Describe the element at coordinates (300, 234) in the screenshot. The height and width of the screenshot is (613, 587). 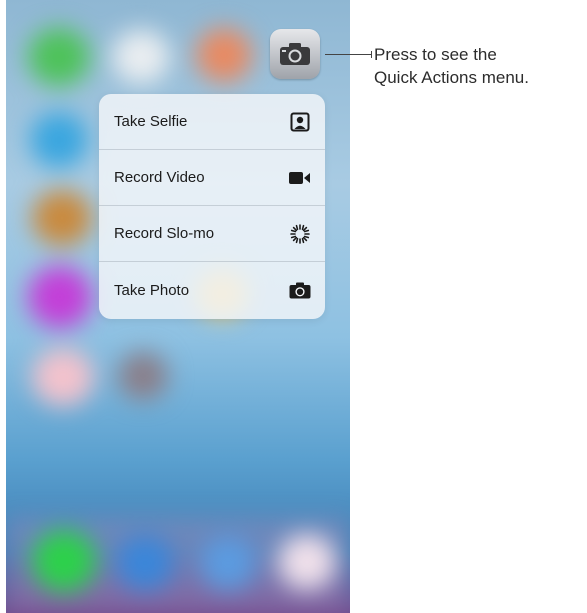
I see `slo-mo-icon` at that location.